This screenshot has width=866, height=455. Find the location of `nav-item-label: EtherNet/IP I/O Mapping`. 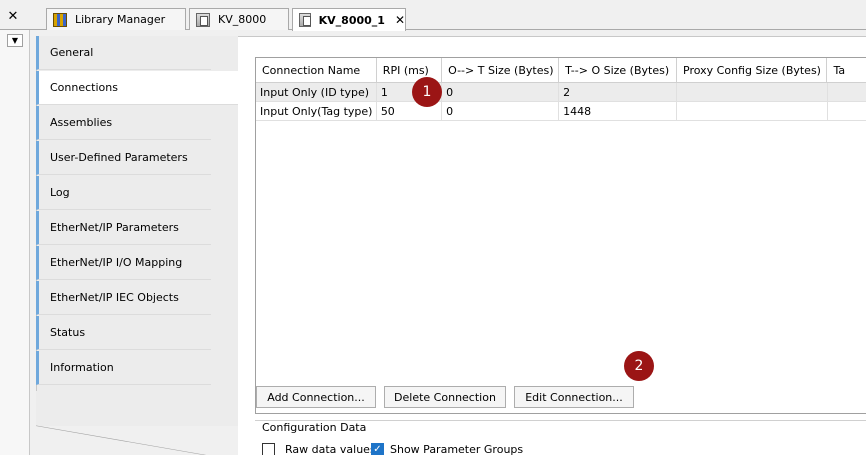

nav-item-label: EtherNet/IP I/O Mapping is located at coordinates (116, 262).